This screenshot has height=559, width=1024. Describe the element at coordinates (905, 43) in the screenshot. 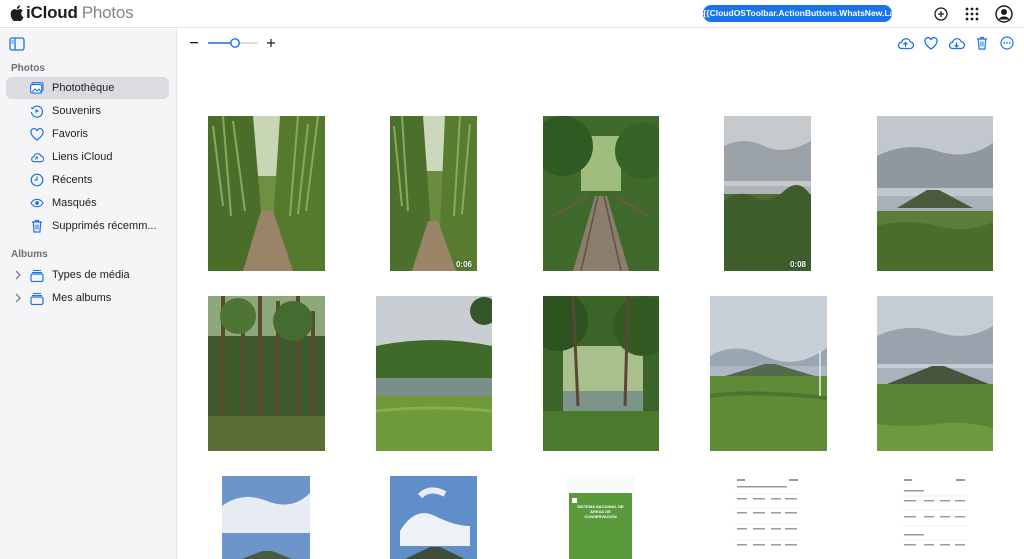

I see `upload-icon` at that location.